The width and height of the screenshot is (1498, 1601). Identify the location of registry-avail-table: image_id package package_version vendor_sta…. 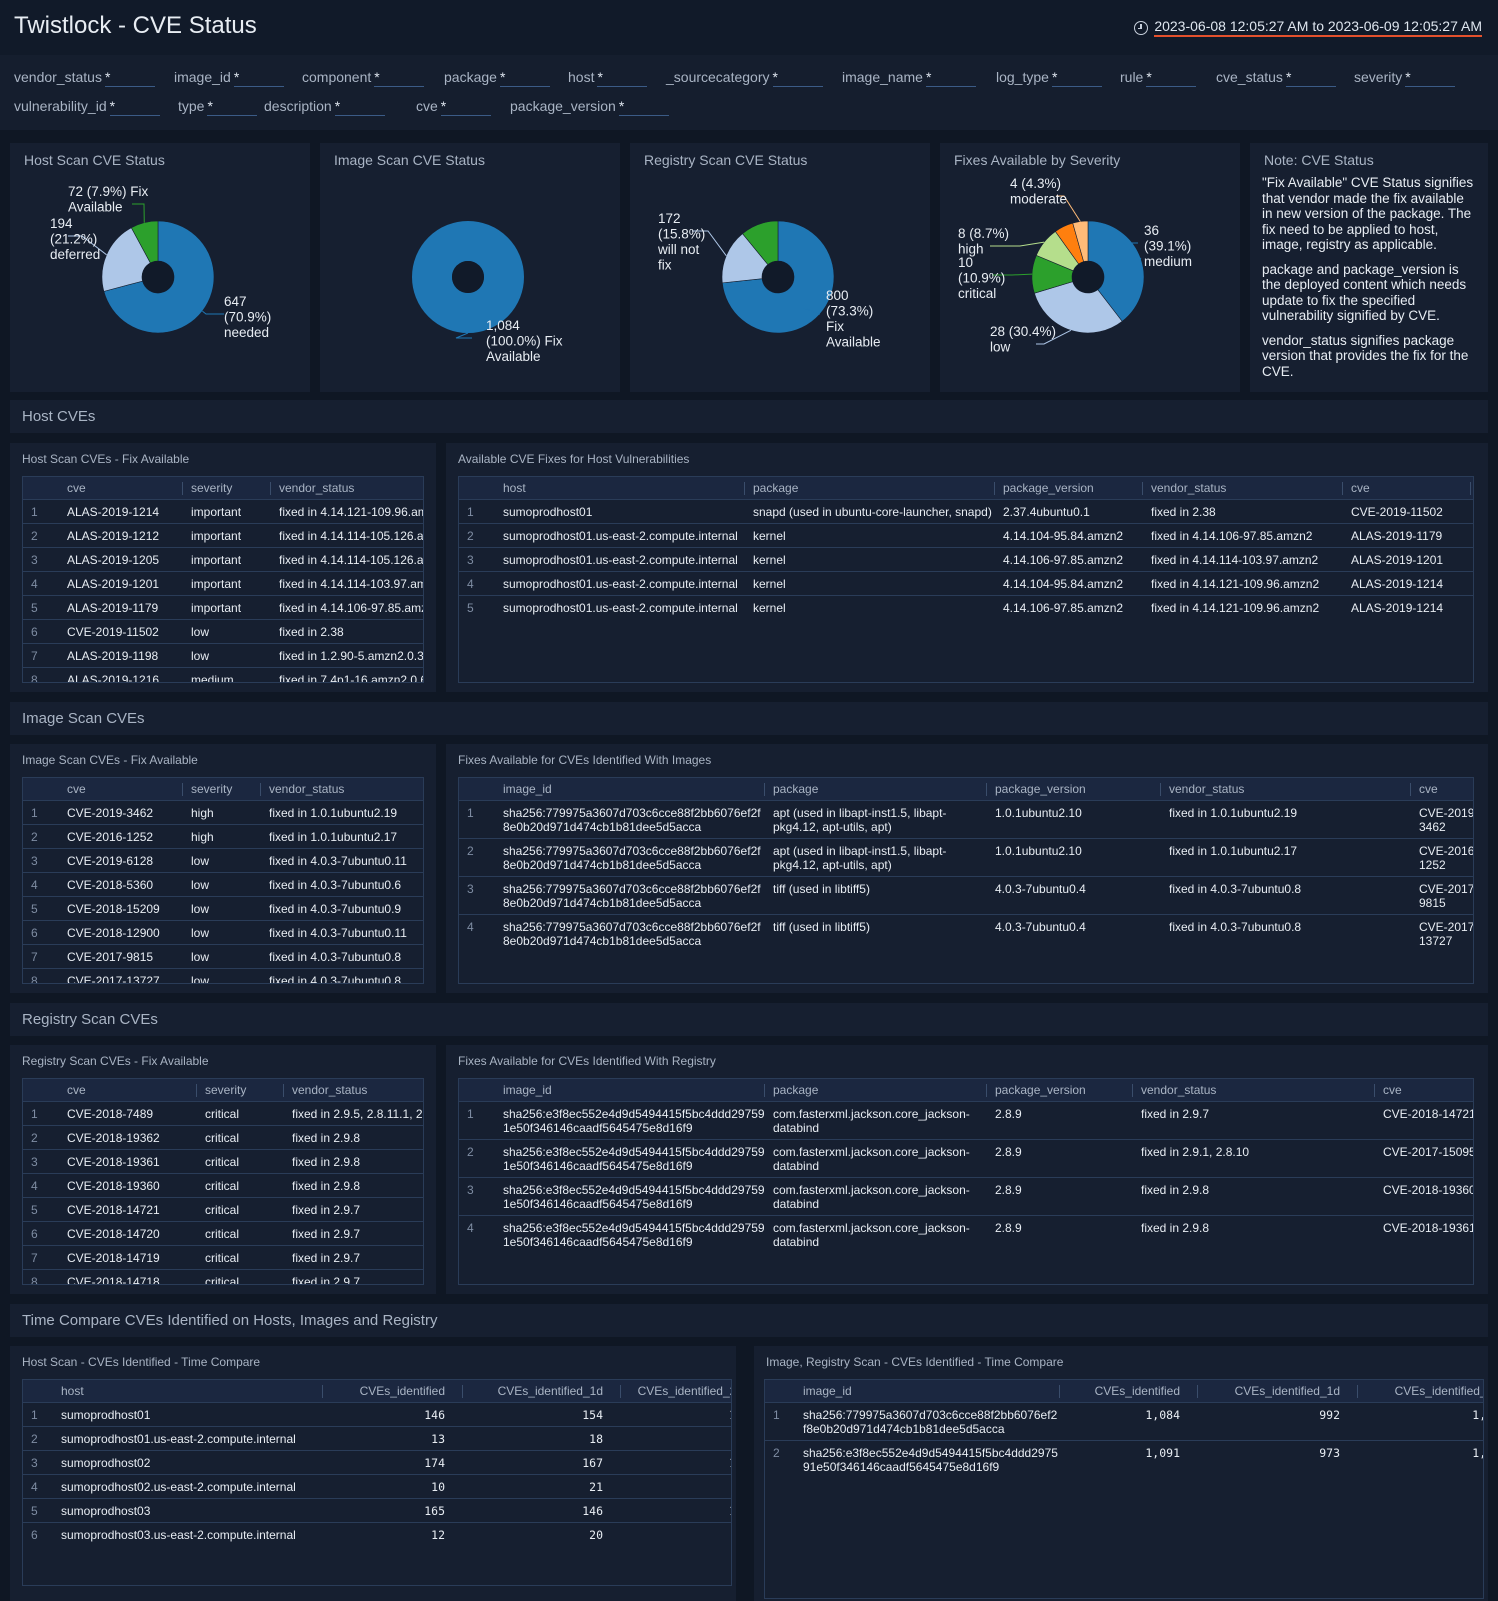
(966, 1181).